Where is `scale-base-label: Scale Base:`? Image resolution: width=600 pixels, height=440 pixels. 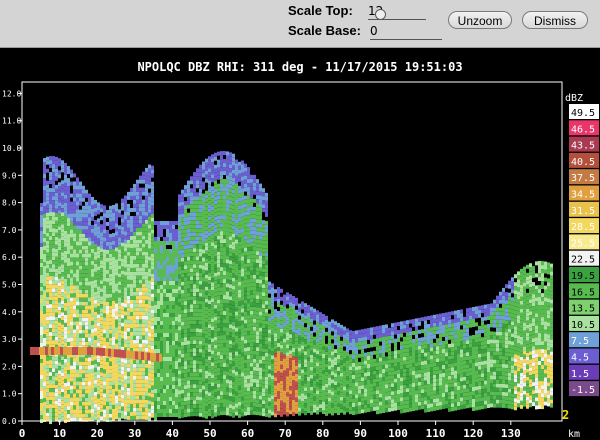
scale-base-label: Scale Base: is located at coordinates (324, 30).